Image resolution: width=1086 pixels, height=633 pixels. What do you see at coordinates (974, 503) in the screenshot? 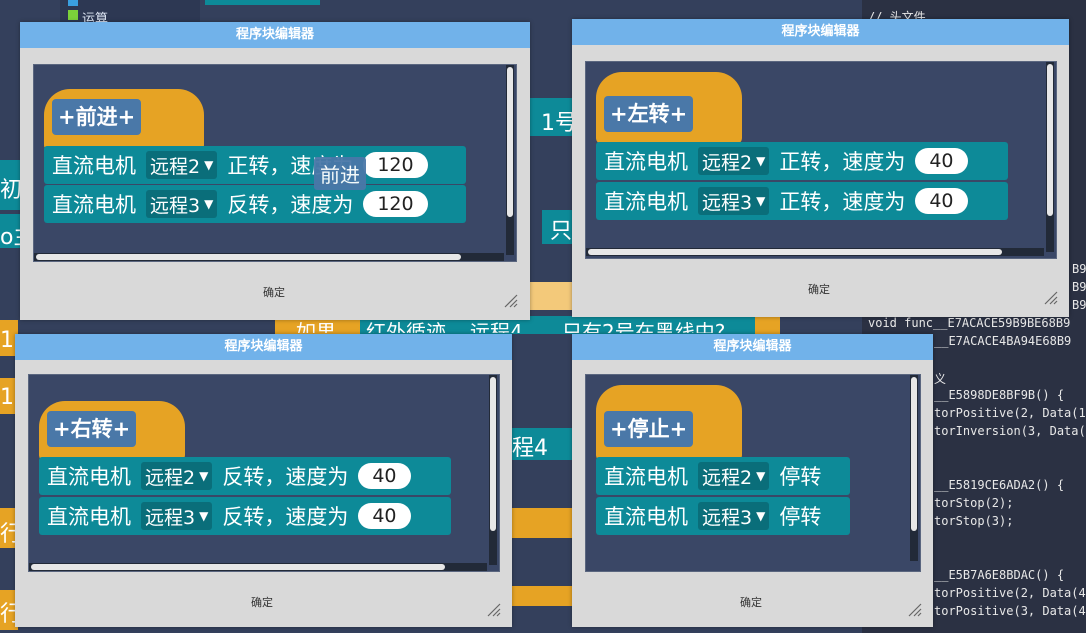
I see `code-line: torStop(2);` at bounding box center [974, 503].